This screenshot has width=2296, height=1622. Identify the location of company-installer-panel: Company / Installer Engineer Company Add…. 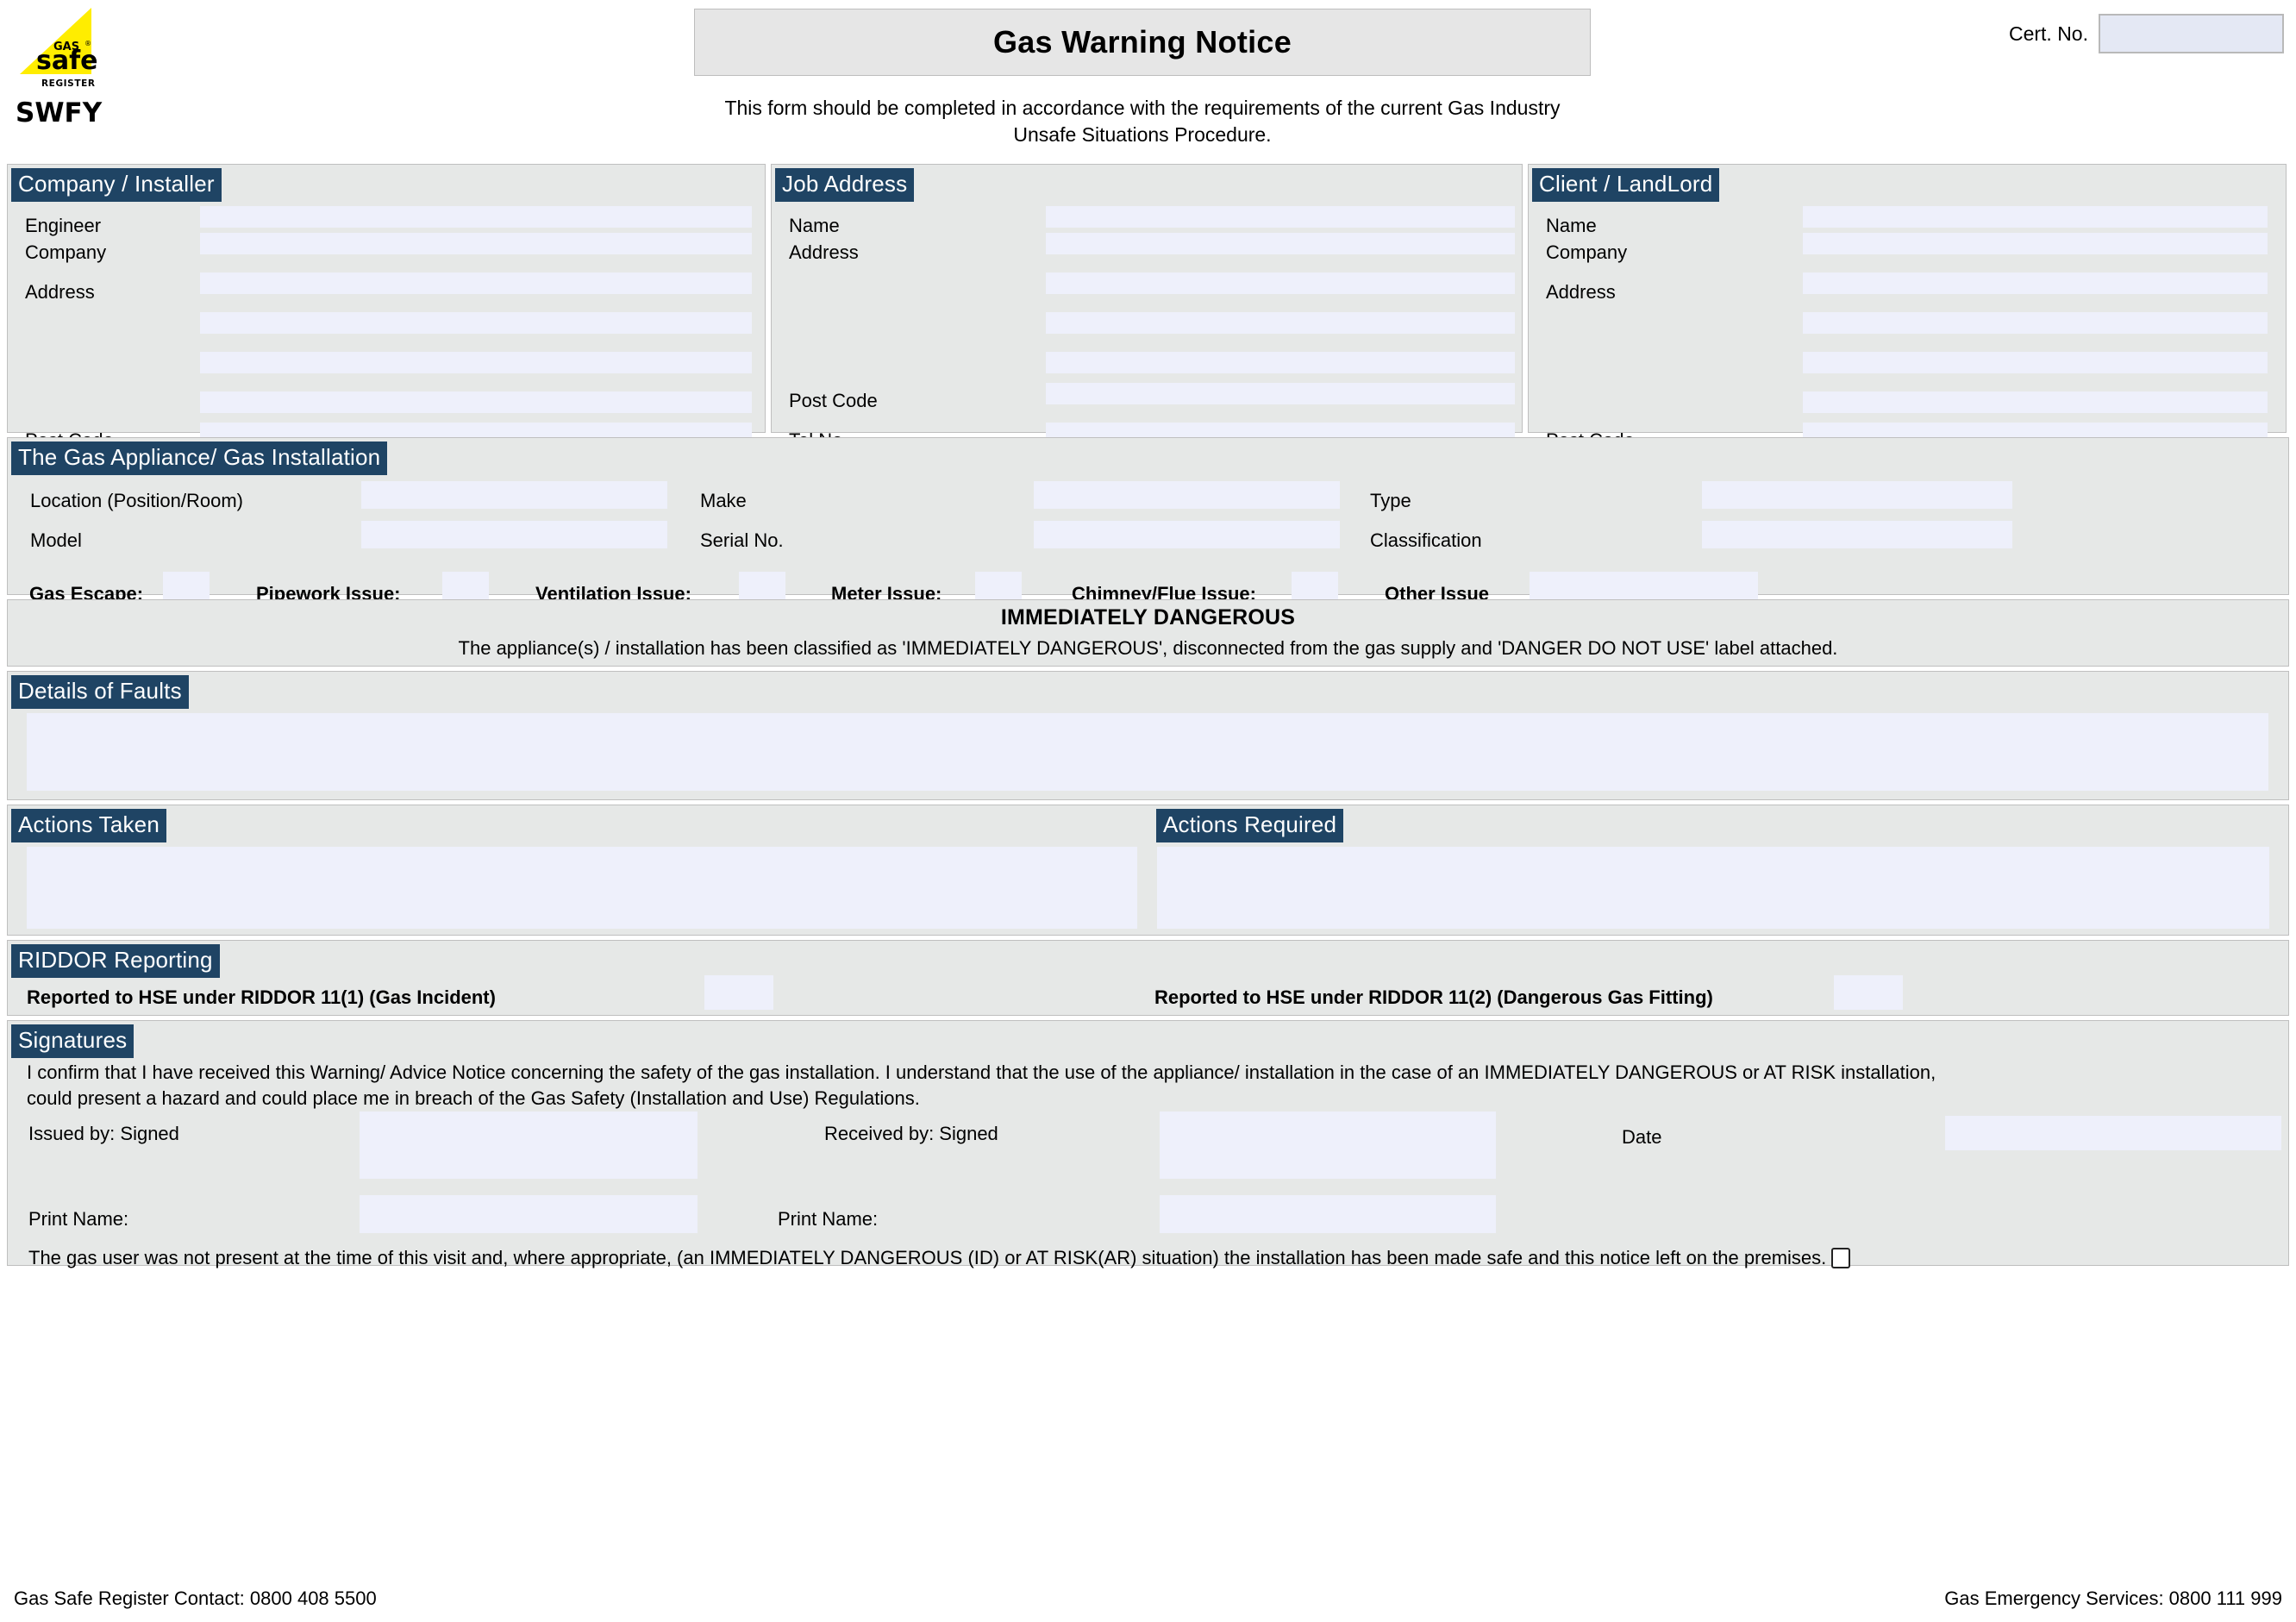
(386, 367).